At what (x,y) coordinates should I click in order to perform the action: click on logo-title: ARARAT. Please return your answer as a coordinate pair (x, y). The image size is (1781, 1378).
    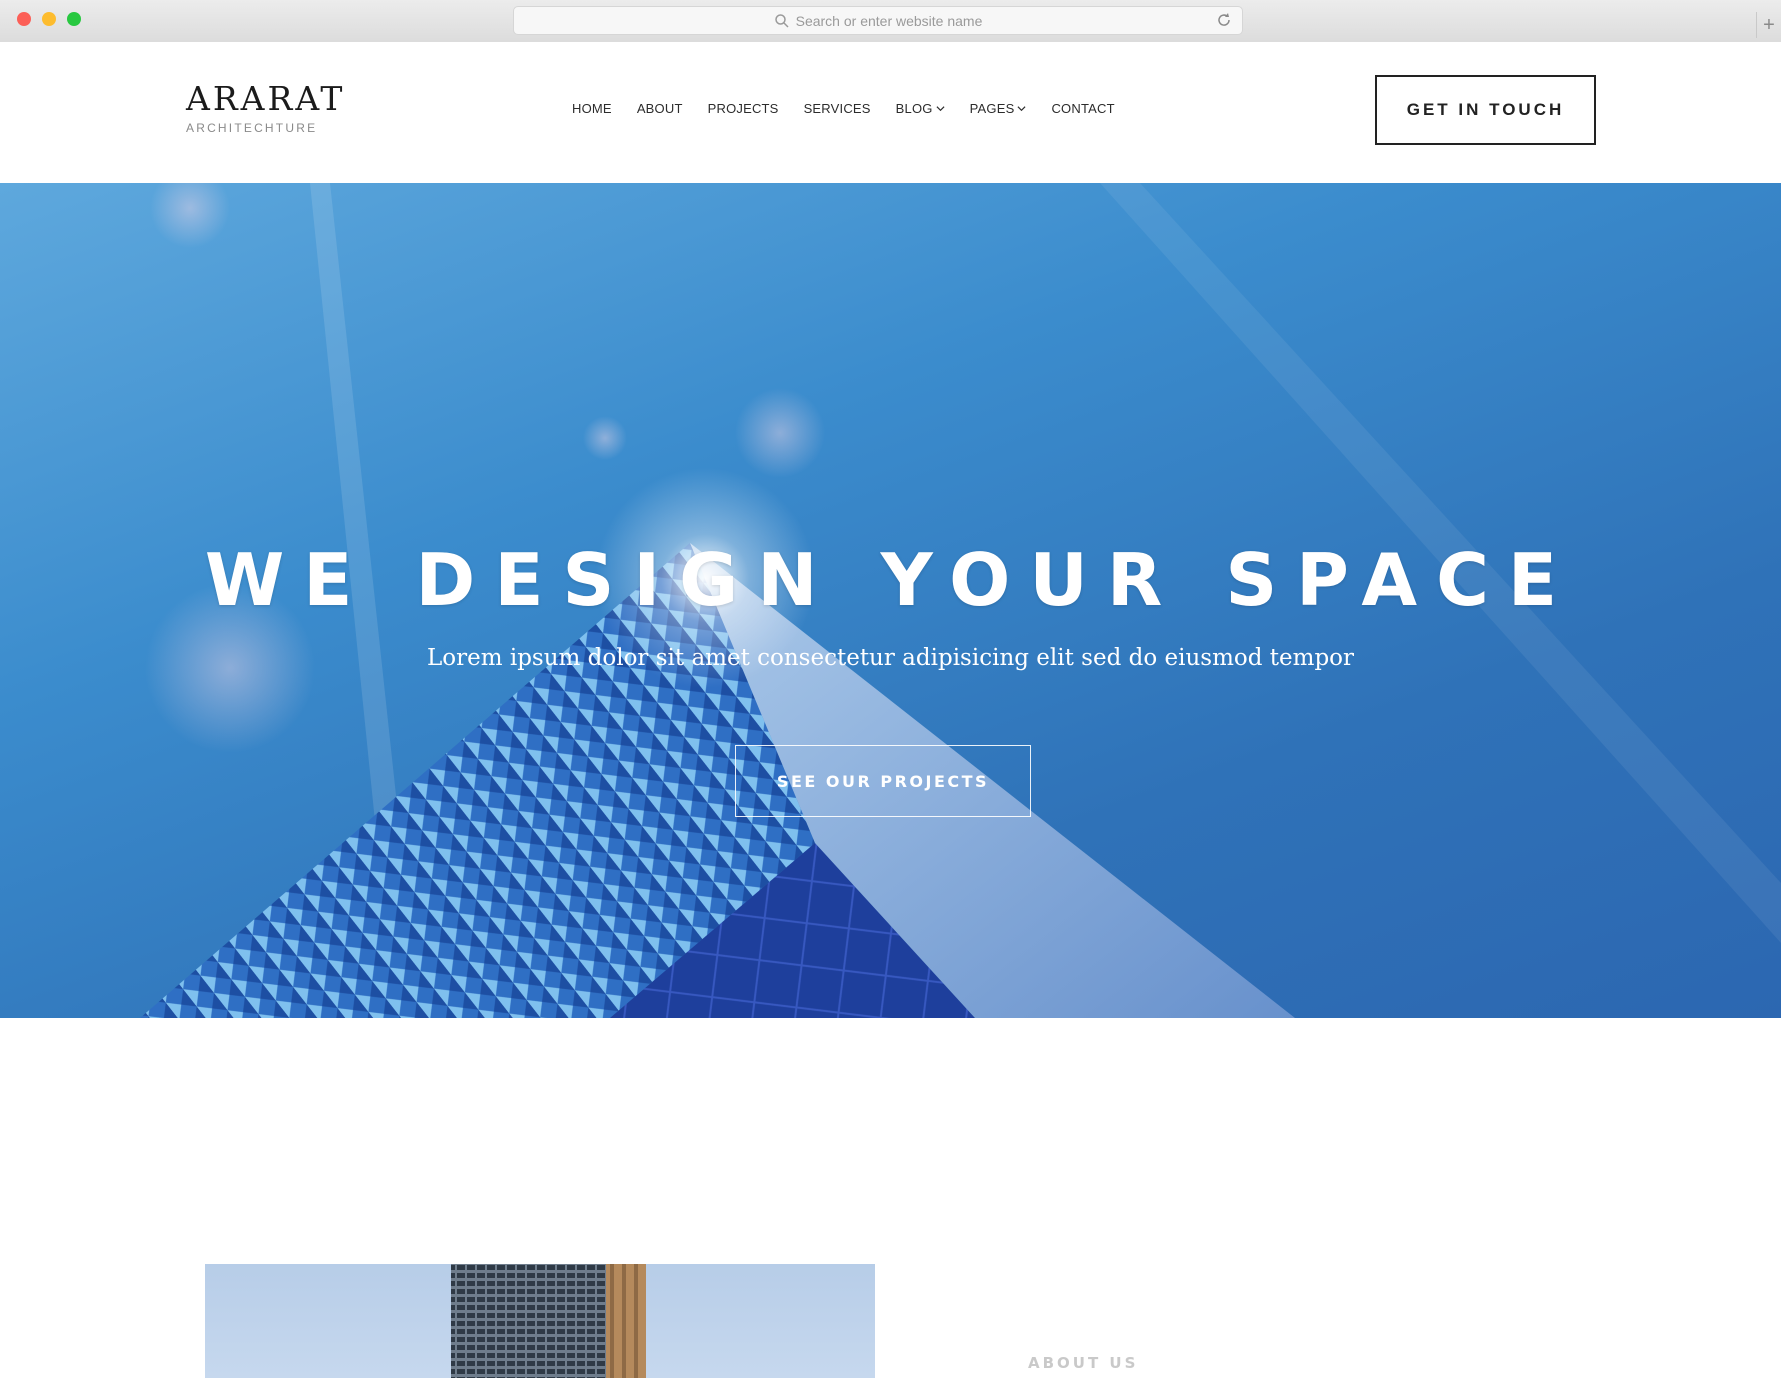
    Looking at the image, I should click on (266, 98).